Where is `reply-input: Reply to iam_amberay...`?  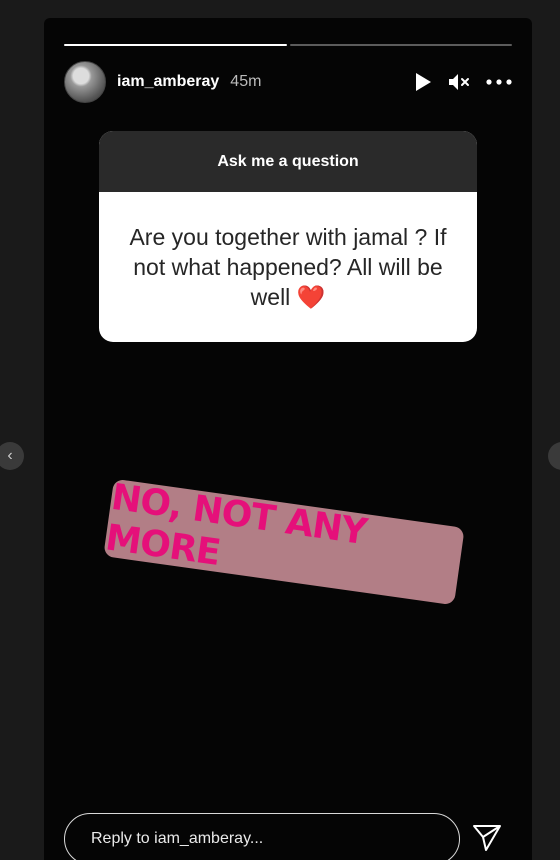 reply-input: Reply to iam_amberay... is located at coordinates (262, 836).